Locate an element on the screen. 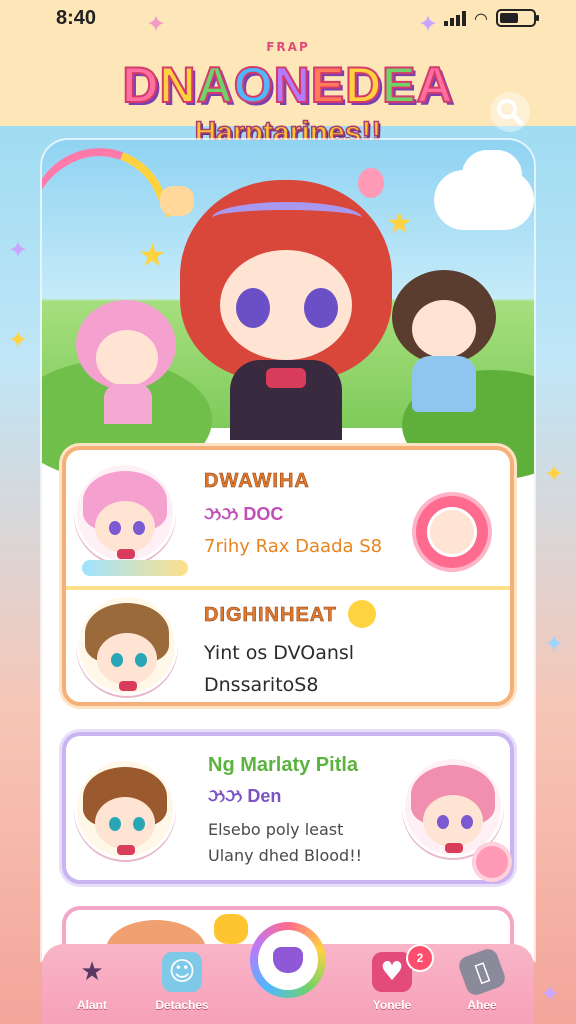 The width and height of the screenshot is (576, 1024). tab-detaches: ☺ Detaches is located at coordinates (182, 982).